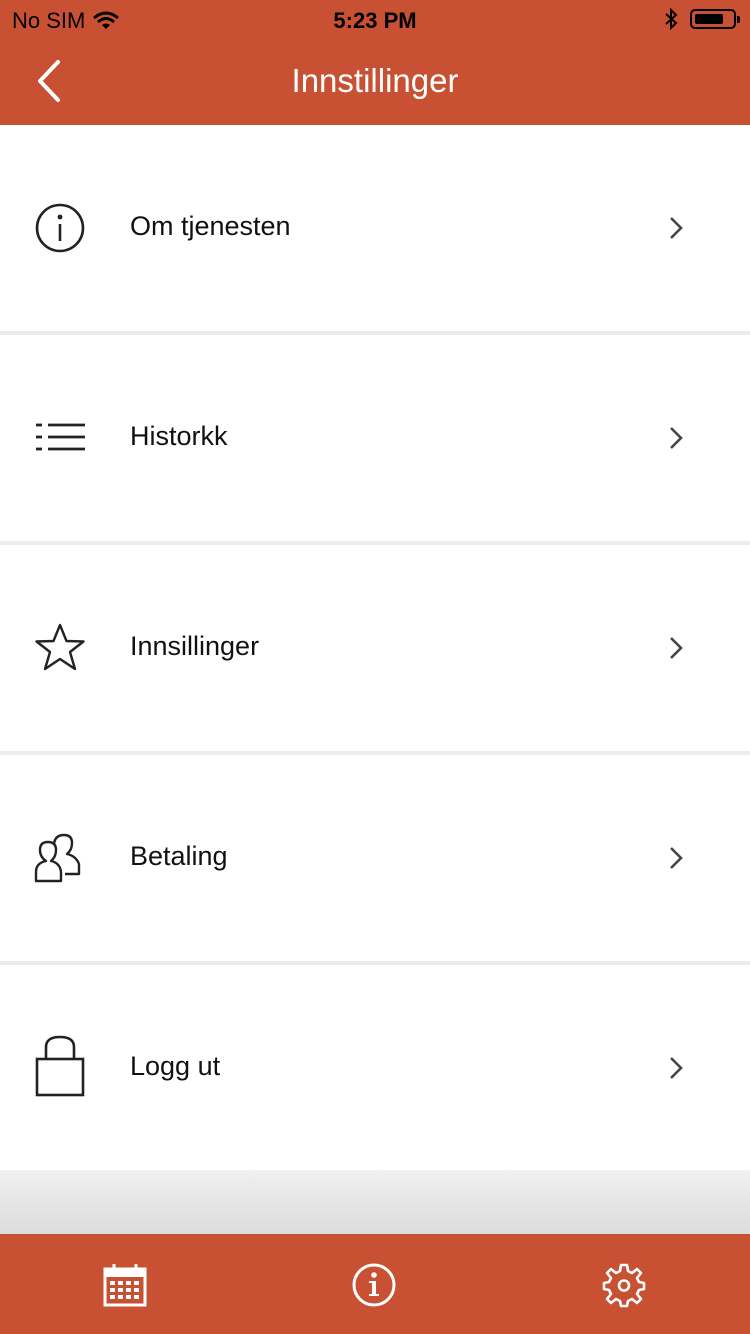 The width and height of the screenshot is (750, 1334). What do you see at coordinates (375, 1202) in the screenshot?
I see `content-bottom-area` at bounding box center [375, 1202].